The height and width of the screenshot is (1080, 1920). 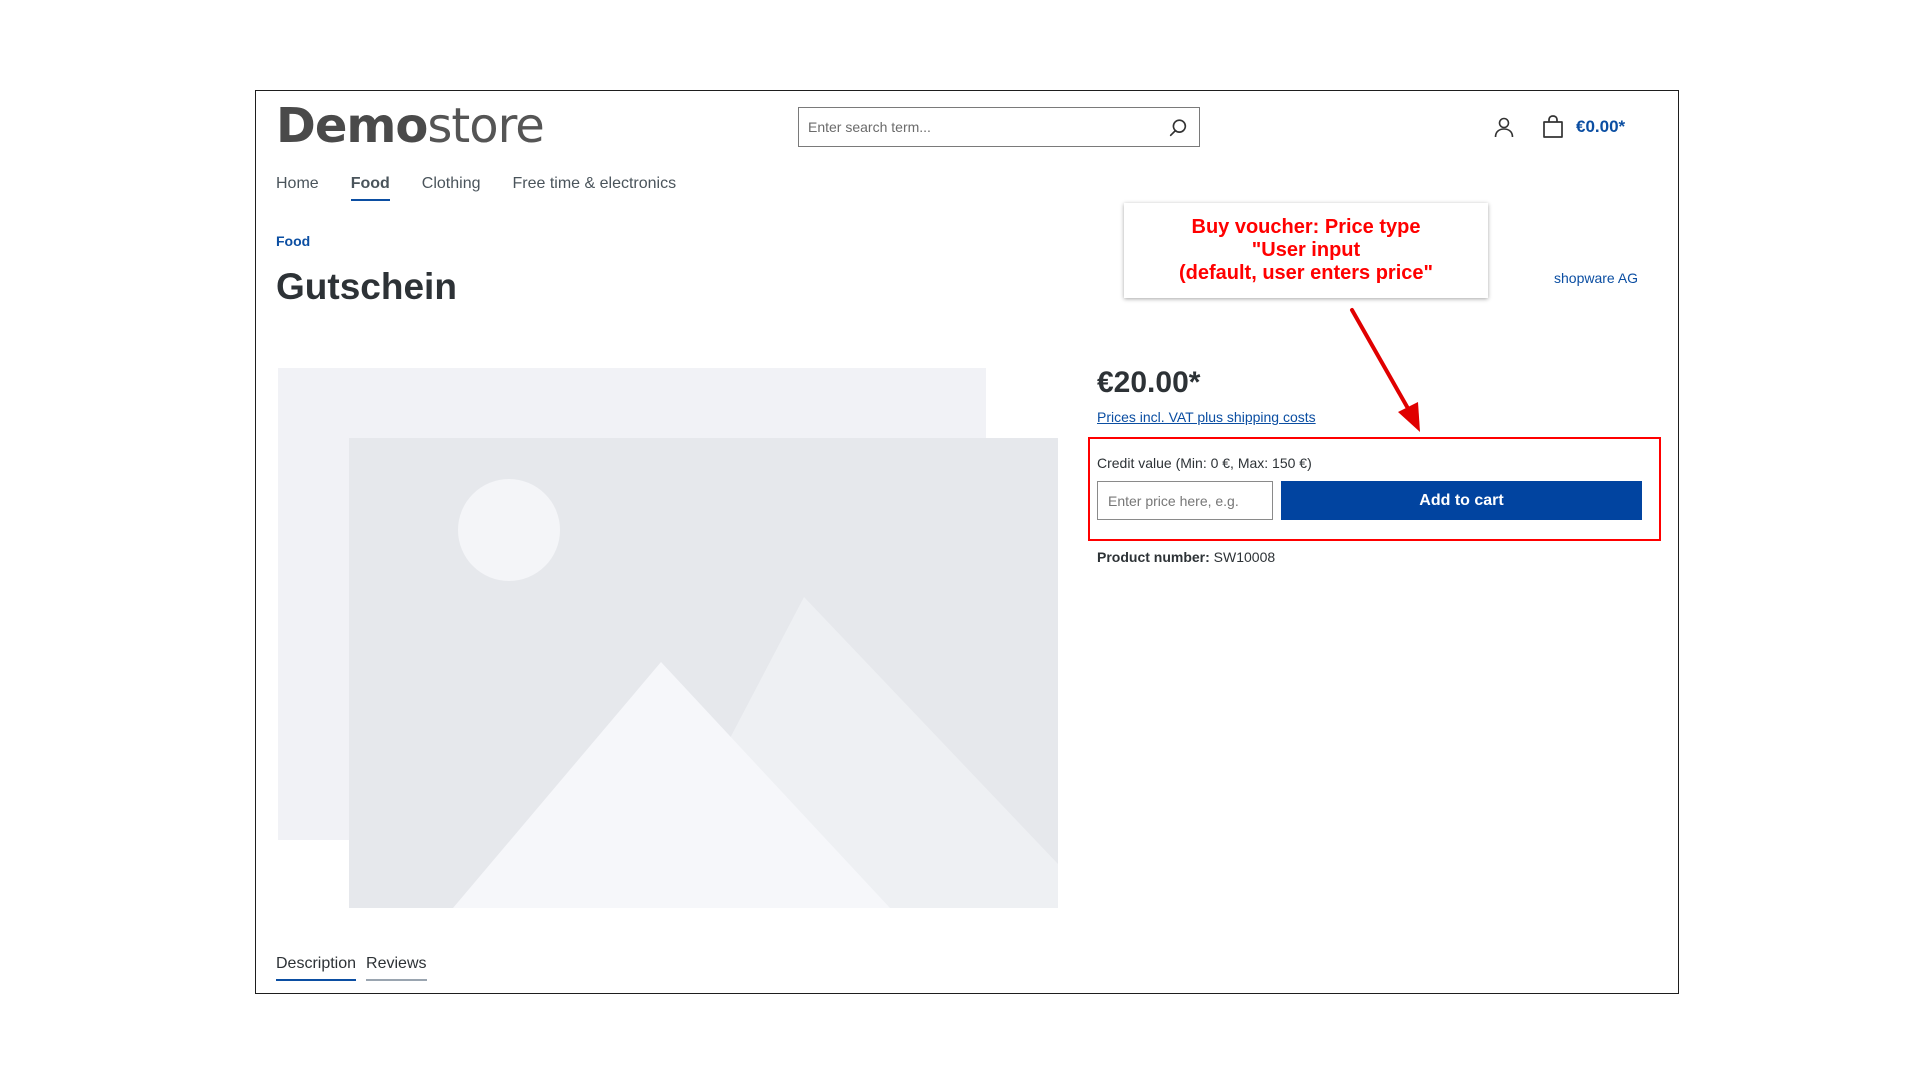 I want to click on nav-item-free-time-electronics: Free time & electronics, so click(x=594, y=188).